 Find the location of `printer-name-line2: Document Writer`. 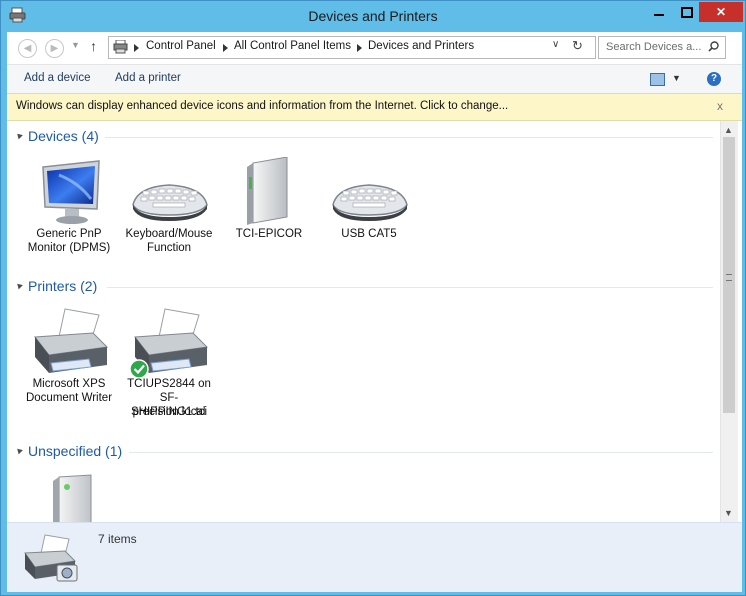

printer-name-line2: Document Writer is located at coordinates (69, 398).